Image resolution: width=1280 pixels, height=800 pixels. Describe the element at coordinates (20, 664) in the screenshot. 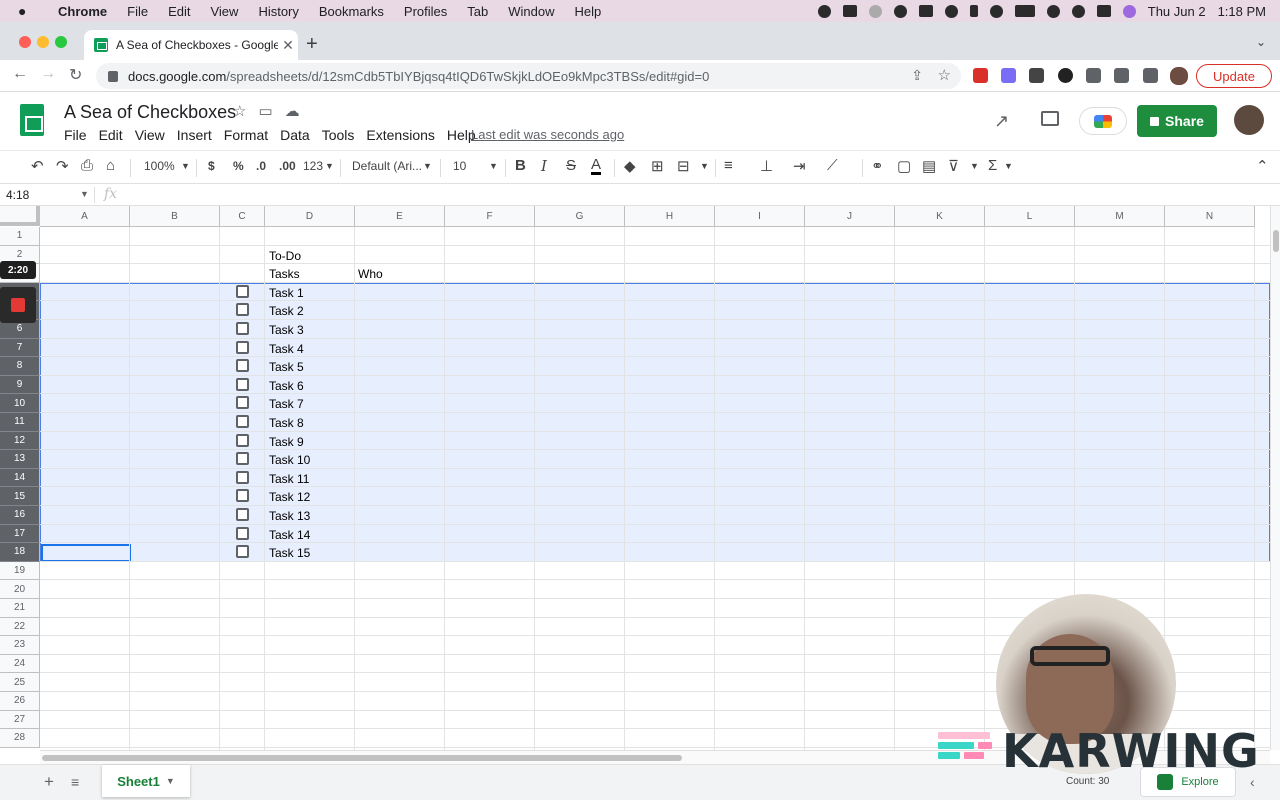

I see `row-header-24: 24` at that location.